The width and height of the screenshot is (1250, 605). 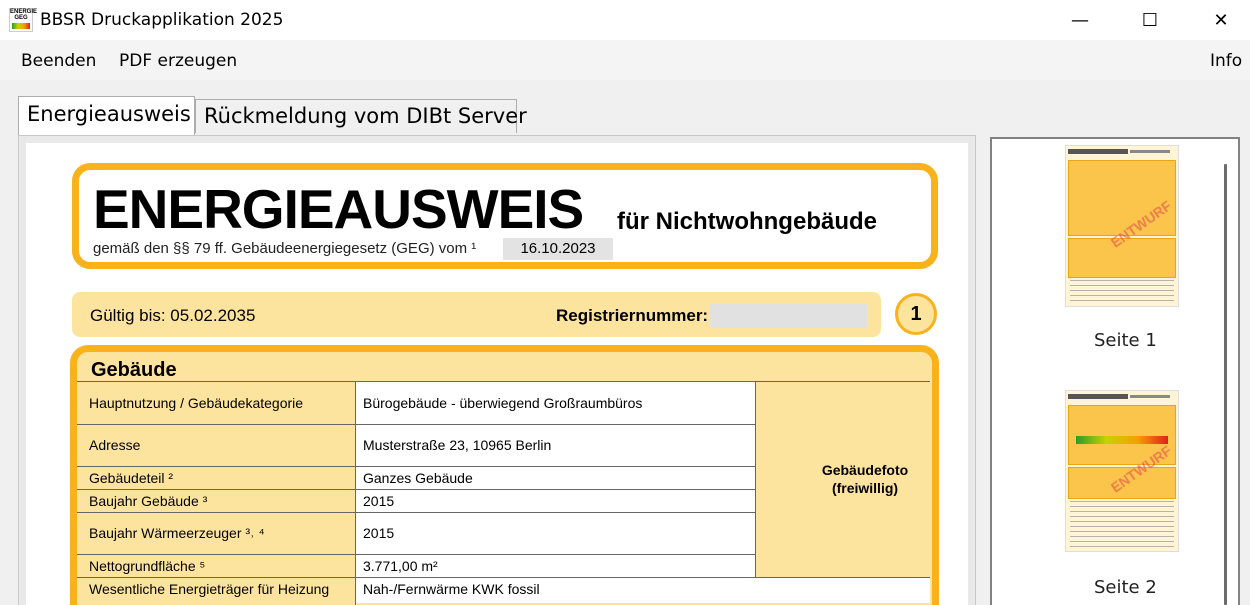 What do you see at coordinates (134, 370) in the screenshot?
I see `building-section-title: Gebäude` at bounding box center [134, 370].